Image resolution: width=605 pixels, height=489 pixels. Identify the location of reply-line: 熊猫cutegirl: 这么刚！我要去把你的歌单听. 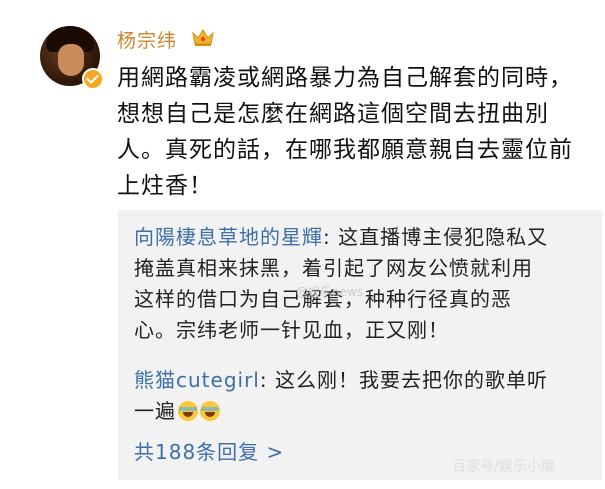
(360, 380).